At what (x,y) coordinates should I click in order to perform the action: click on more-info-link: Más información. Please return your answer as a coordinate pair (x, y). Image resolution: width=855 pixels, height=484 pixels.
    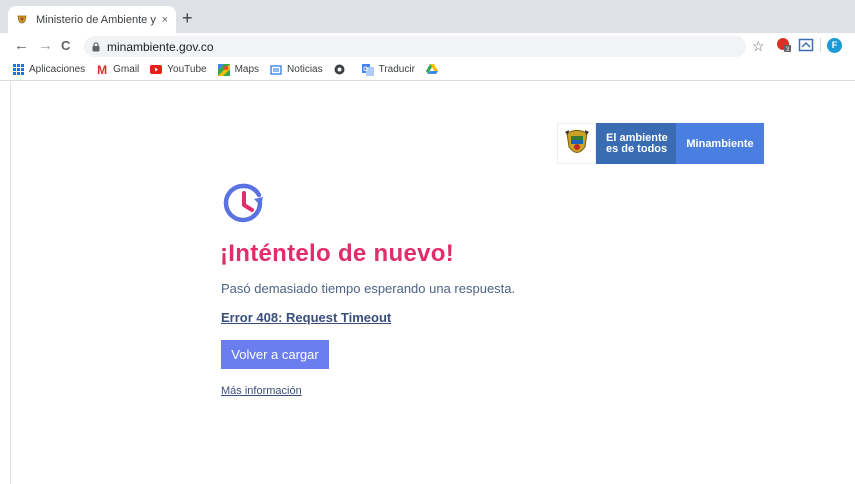
    Looking at the image, I should click on (261, 391).